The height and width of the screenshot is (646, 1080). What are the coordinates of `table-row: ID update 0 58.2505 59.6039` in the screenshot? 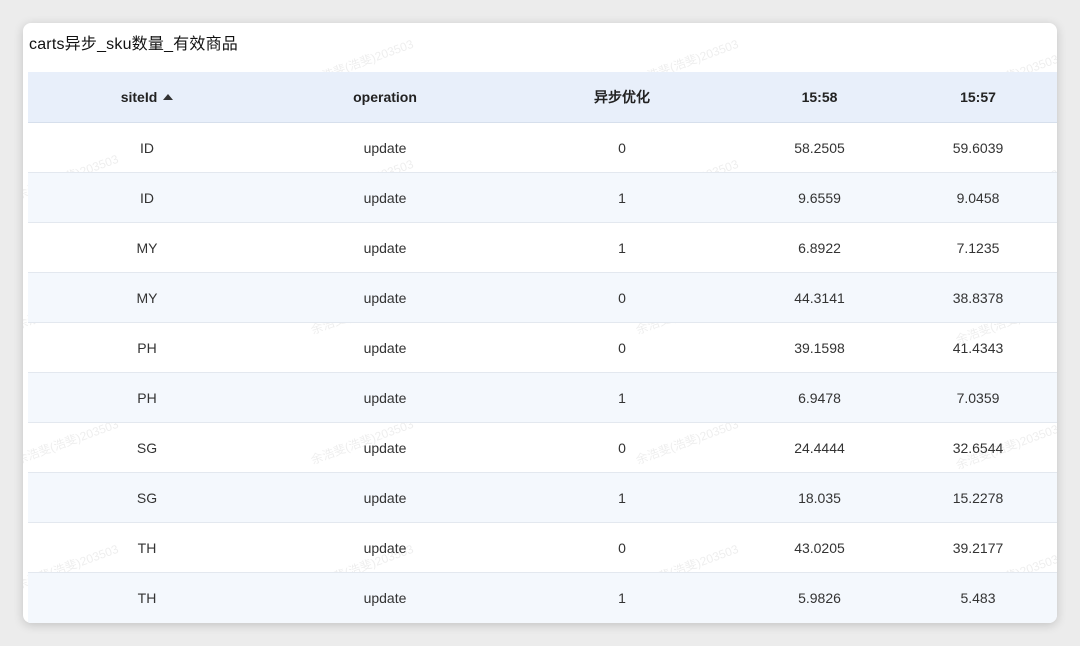 It's located at (542, 148).